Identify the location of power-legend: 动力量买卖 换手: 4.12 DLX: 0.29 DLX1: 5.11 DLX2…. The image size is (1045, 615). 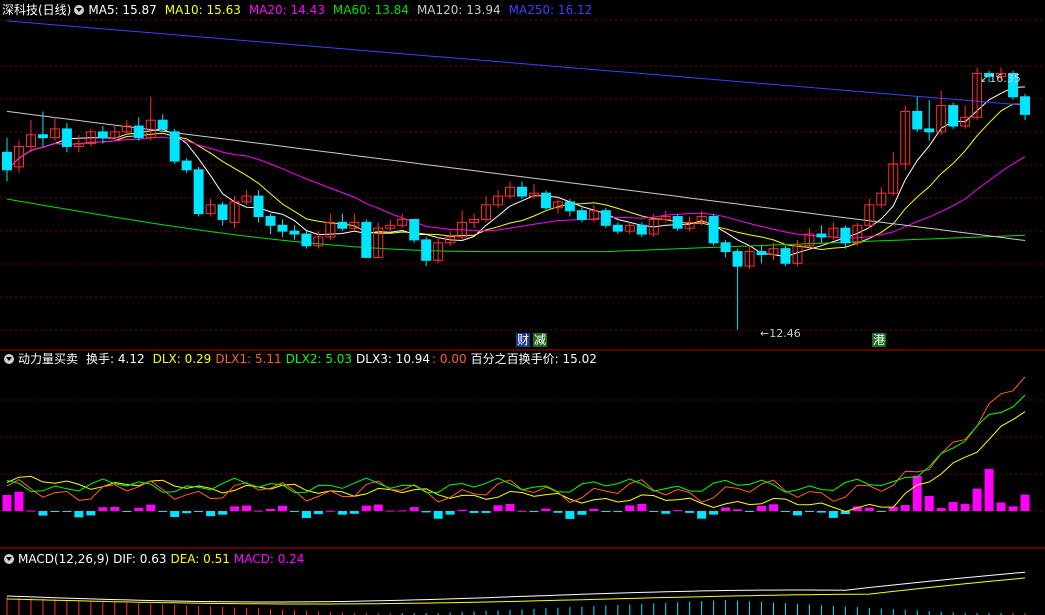
(302, 359).